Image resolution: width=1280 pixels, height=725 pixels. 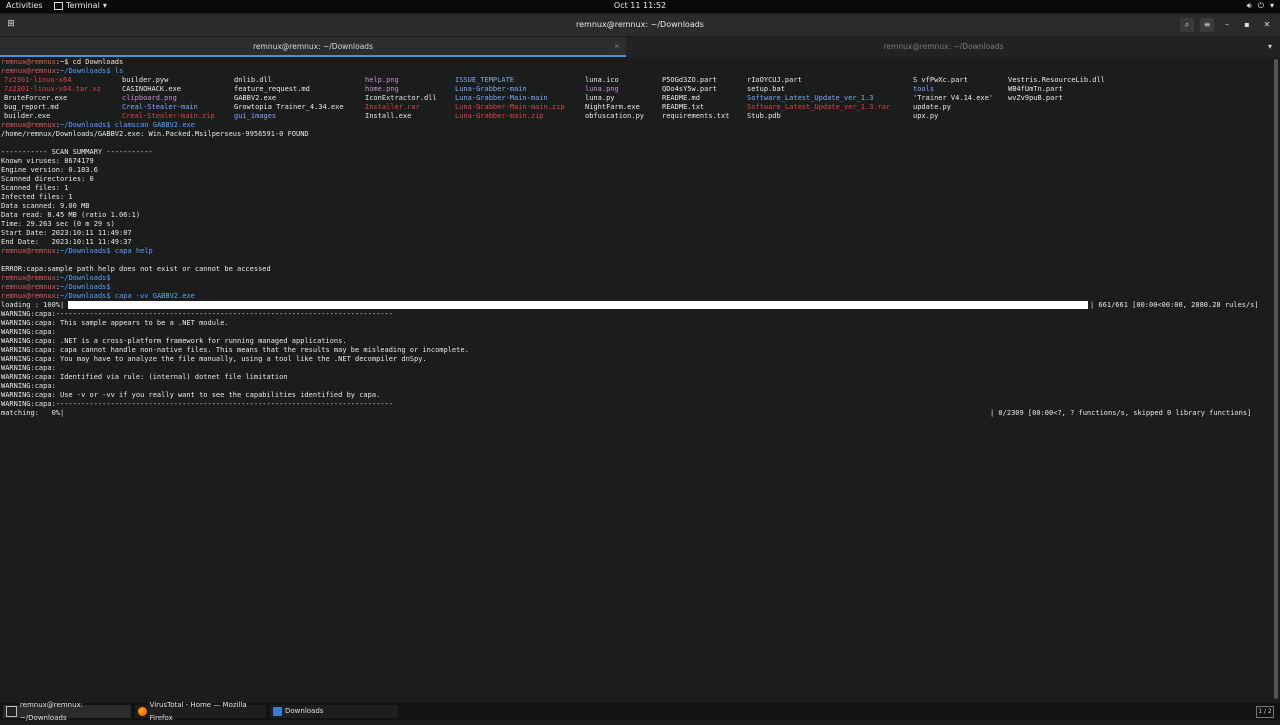 I want to click on ls-entry: 'Trainer V4.14.exe', so click(x=953, y=98).